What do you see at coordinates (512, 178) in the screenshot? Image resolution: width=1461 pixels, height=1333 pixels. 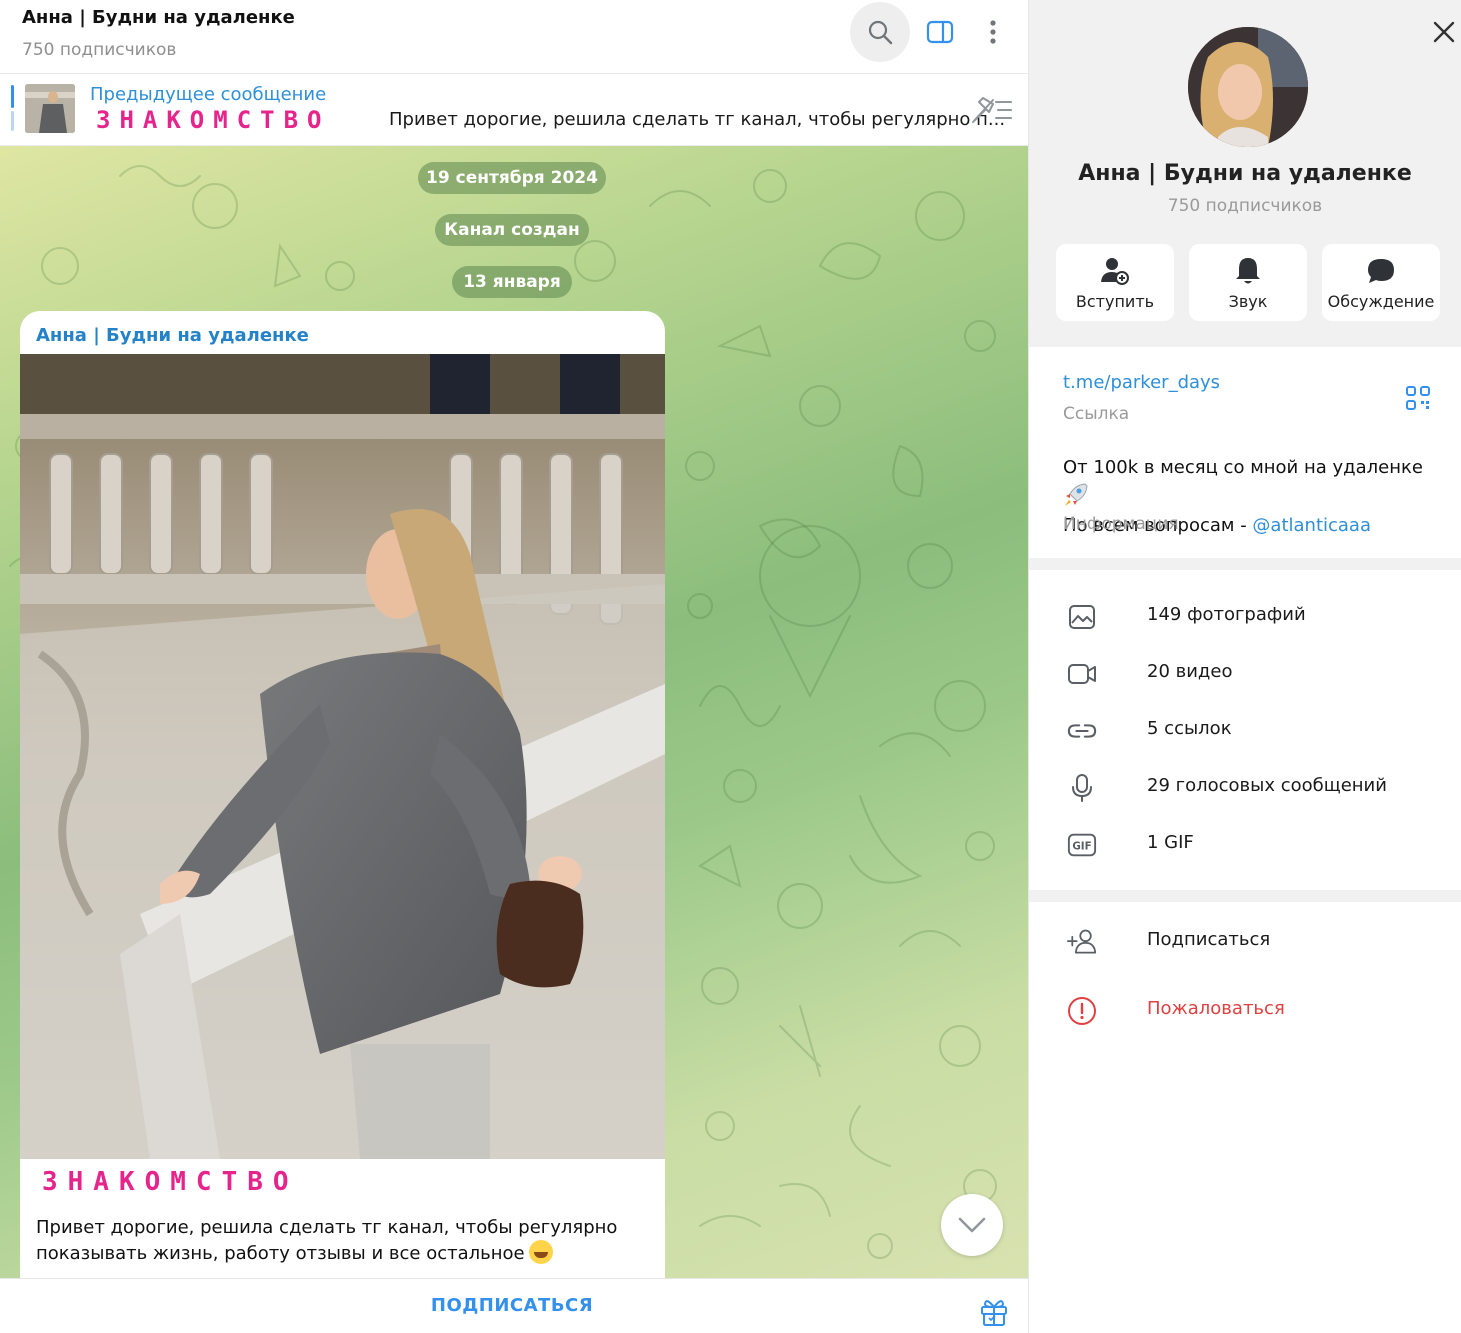 I see `date-separator: 19 сентября 2024` at bounding box center [512, 178].